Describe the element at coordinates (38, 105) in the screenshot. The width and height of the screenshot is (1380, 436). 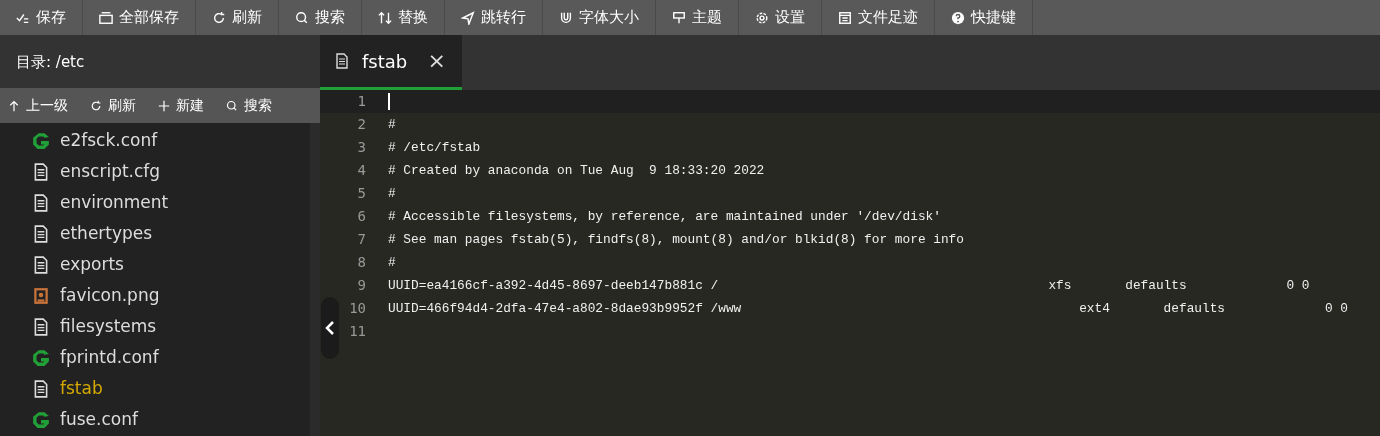
I see `sidebar-action-button: 上一级` at that location.